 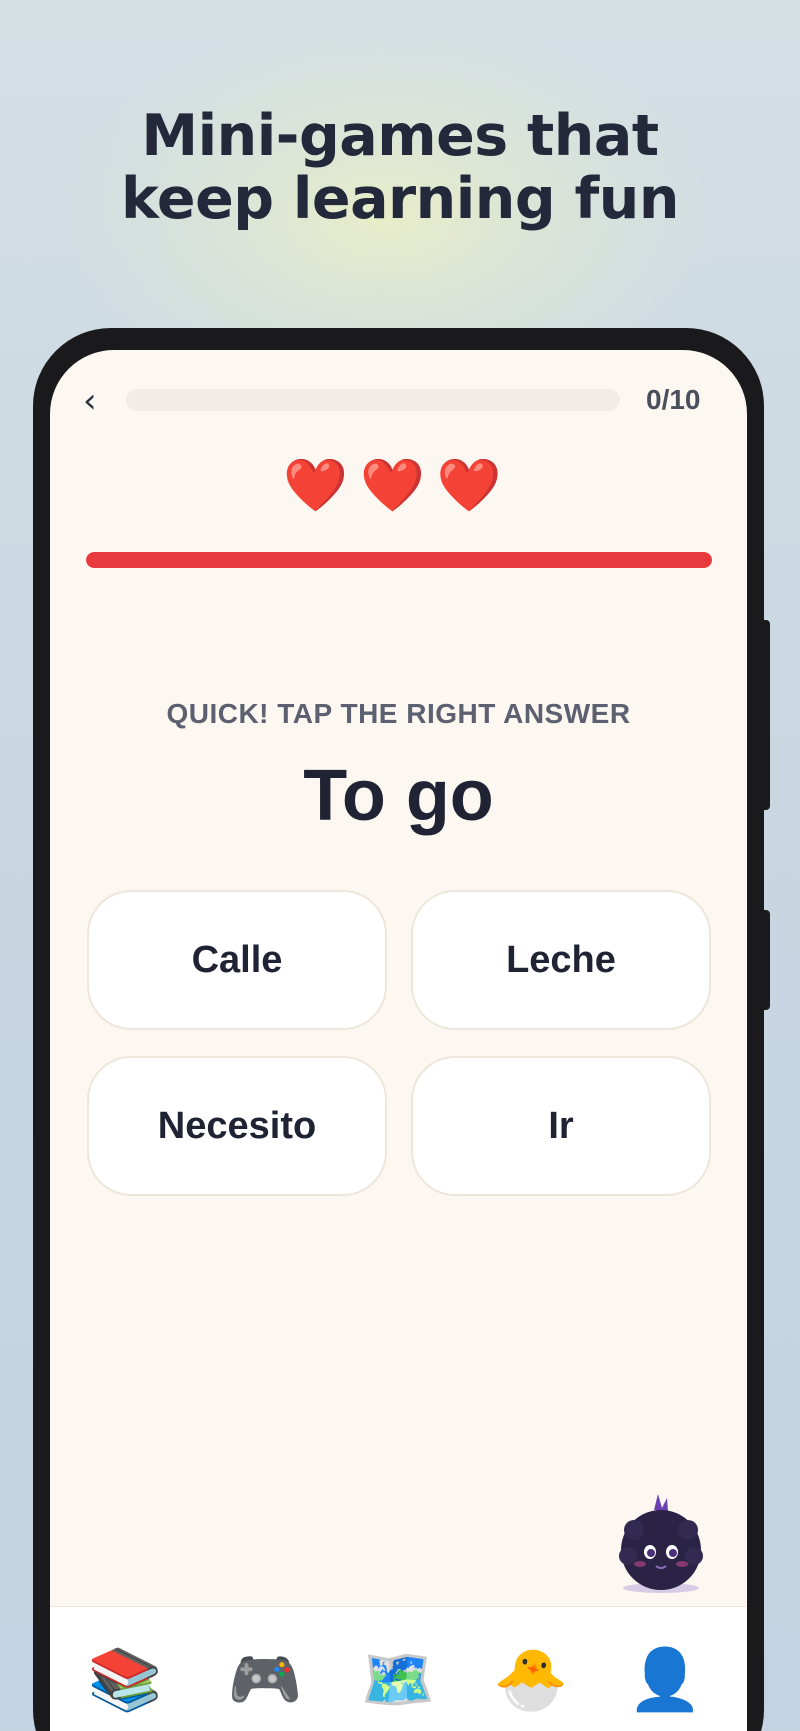 I want to click on timer-fill, so click(x=399, y=560).